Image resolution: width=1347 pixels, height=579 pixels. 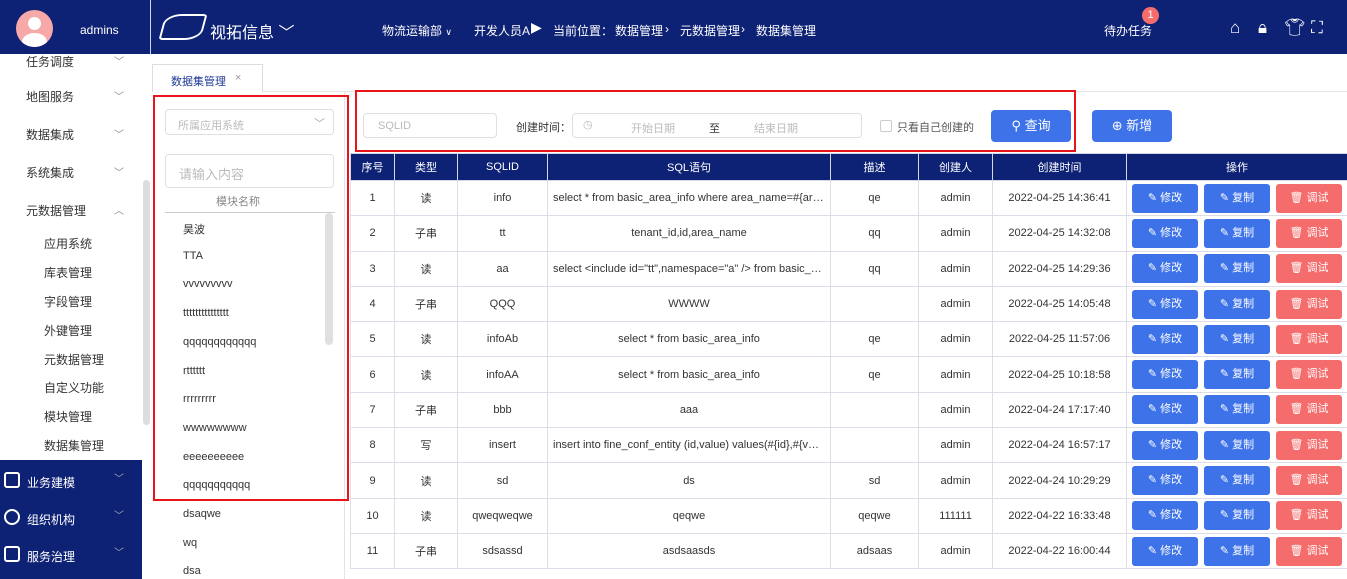 I want to click on query-button: ⚲ 查询, so click(x=1031, y=126).